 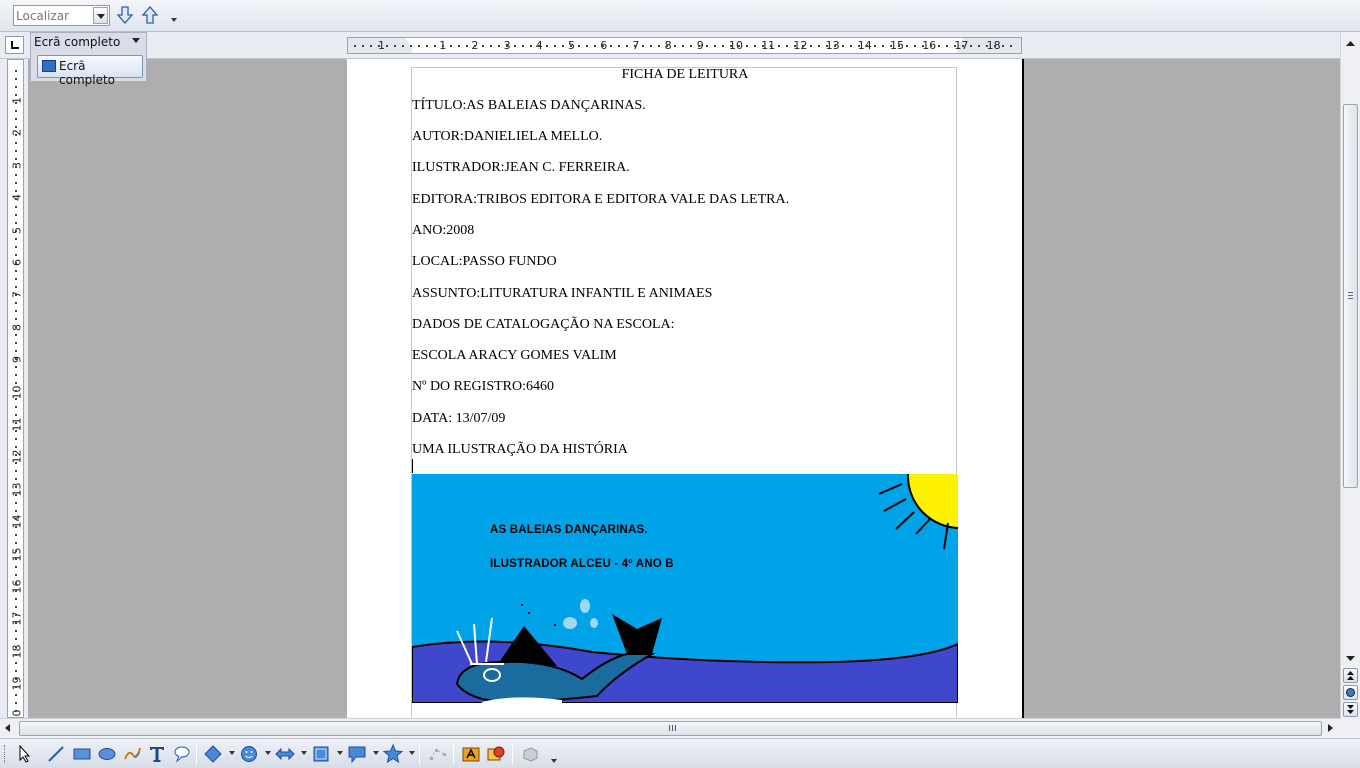 I want to click on find-previous-button, so click(x=150, y=15).